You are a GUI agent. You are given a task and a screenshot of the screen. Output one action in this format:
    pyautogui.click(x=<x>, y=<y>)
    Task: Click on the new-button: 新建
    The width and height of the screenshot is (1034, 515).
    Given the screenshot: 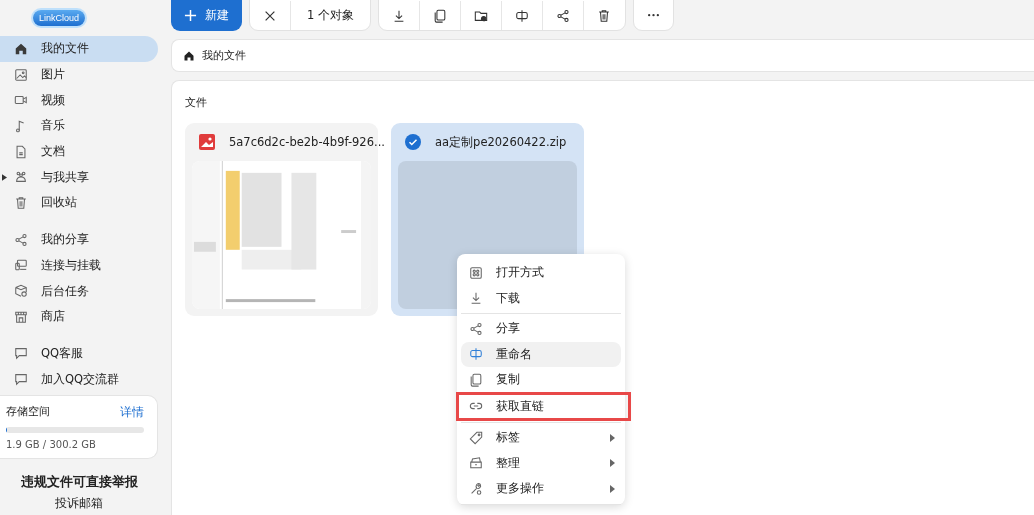 What is the action you would take?
    pyautogui.click(x=206, y=15)
    